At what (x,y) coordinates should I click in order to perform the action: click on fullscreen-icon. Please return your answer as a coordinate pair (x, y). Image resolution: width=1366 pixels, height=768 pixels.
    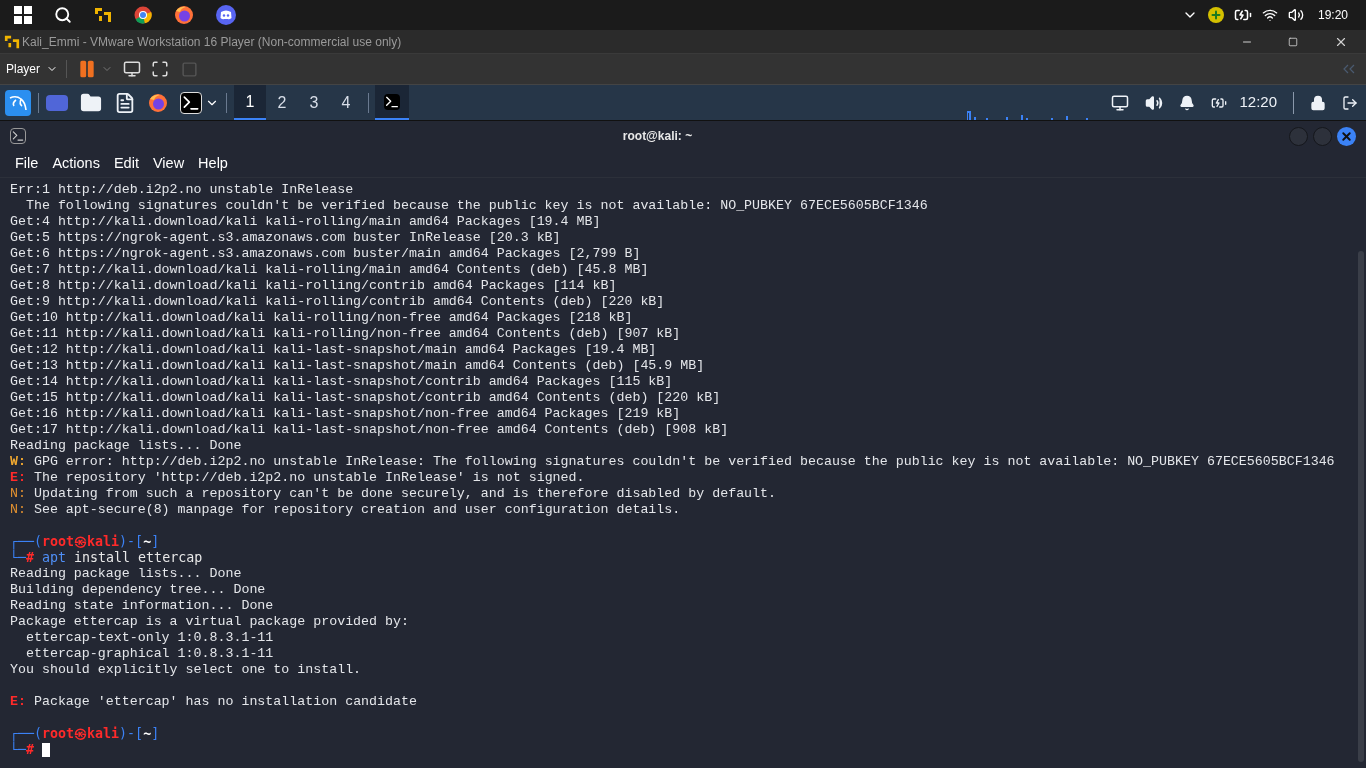
    Looking at the image, I should click on (160, 69).